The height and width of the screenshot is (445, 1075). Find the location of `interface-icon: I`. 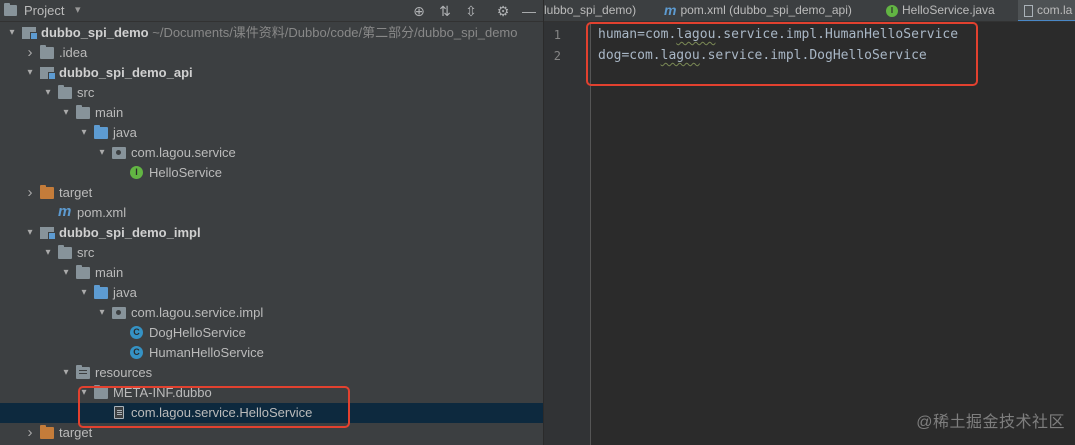

interface-icon: I is located at coordinates (892, 10).